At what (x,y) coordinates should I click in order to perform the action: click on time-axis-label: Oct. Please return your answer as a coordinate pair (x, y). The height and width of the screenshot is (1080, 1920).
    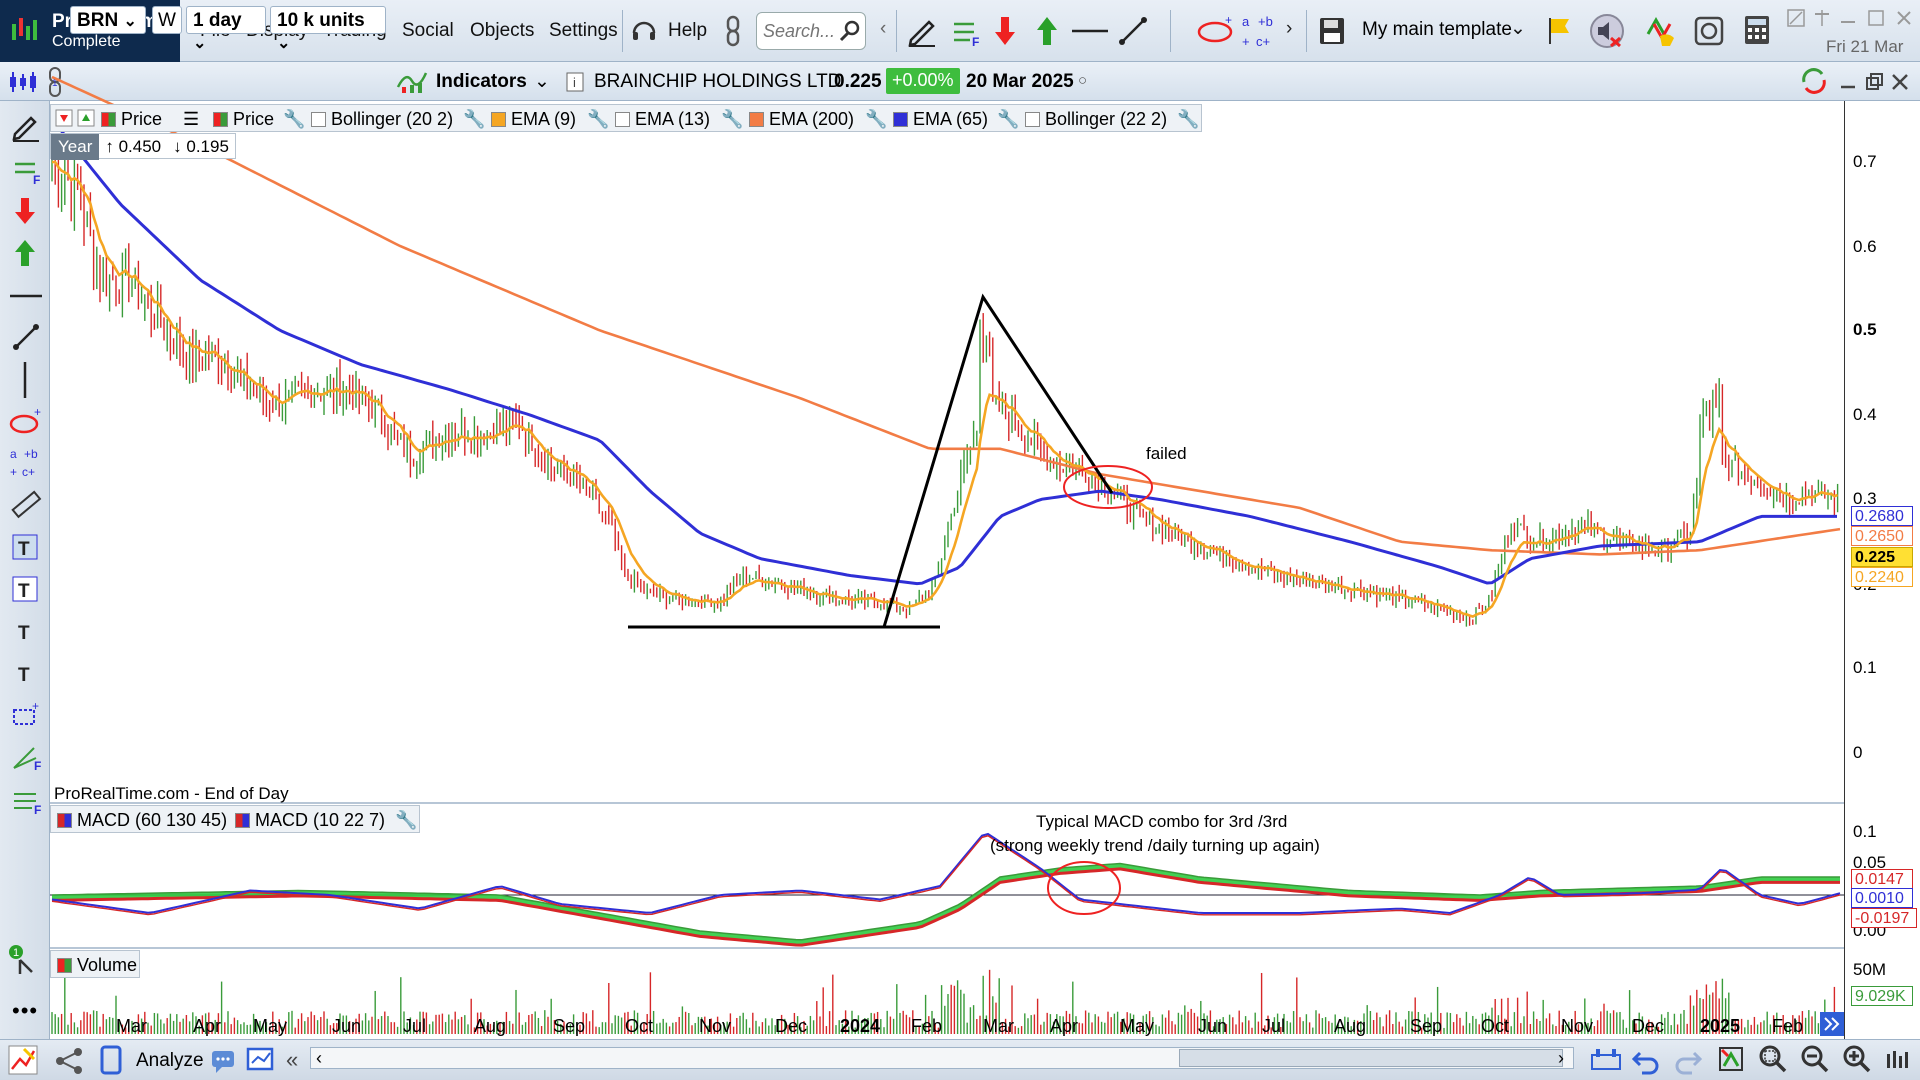
    Looking at the image, I should click on (639, 1026).